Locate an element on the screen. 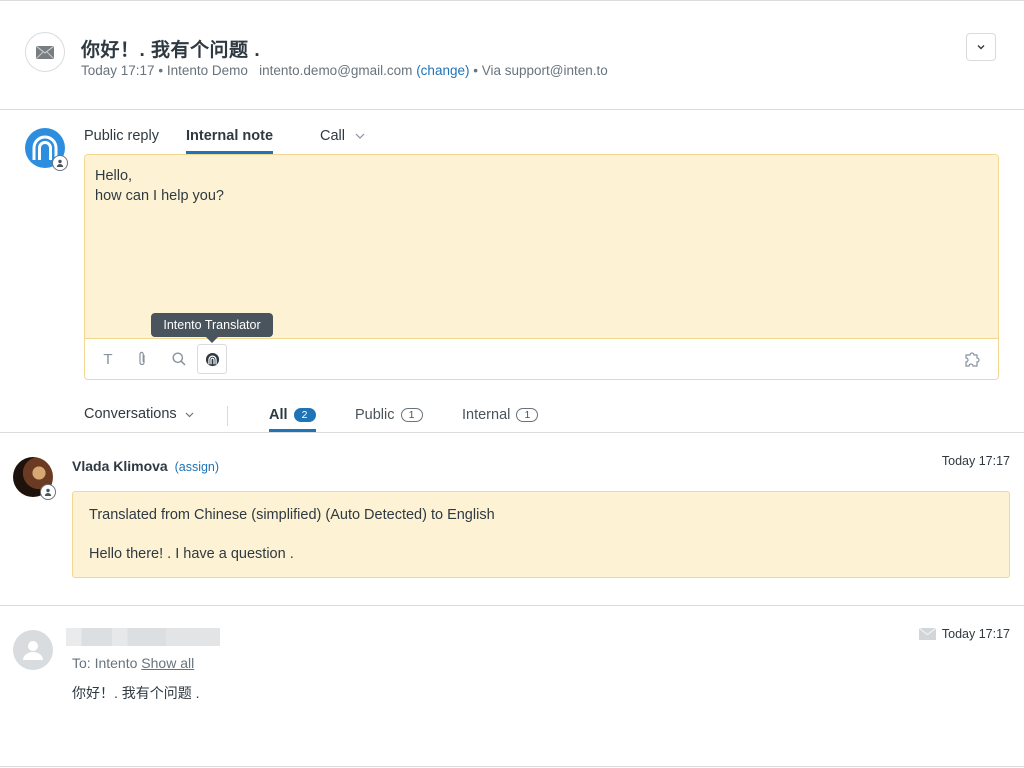 The height and width of the screenshot is (768, 1024). count-badge: 2 is located at coordinates (304, 415).